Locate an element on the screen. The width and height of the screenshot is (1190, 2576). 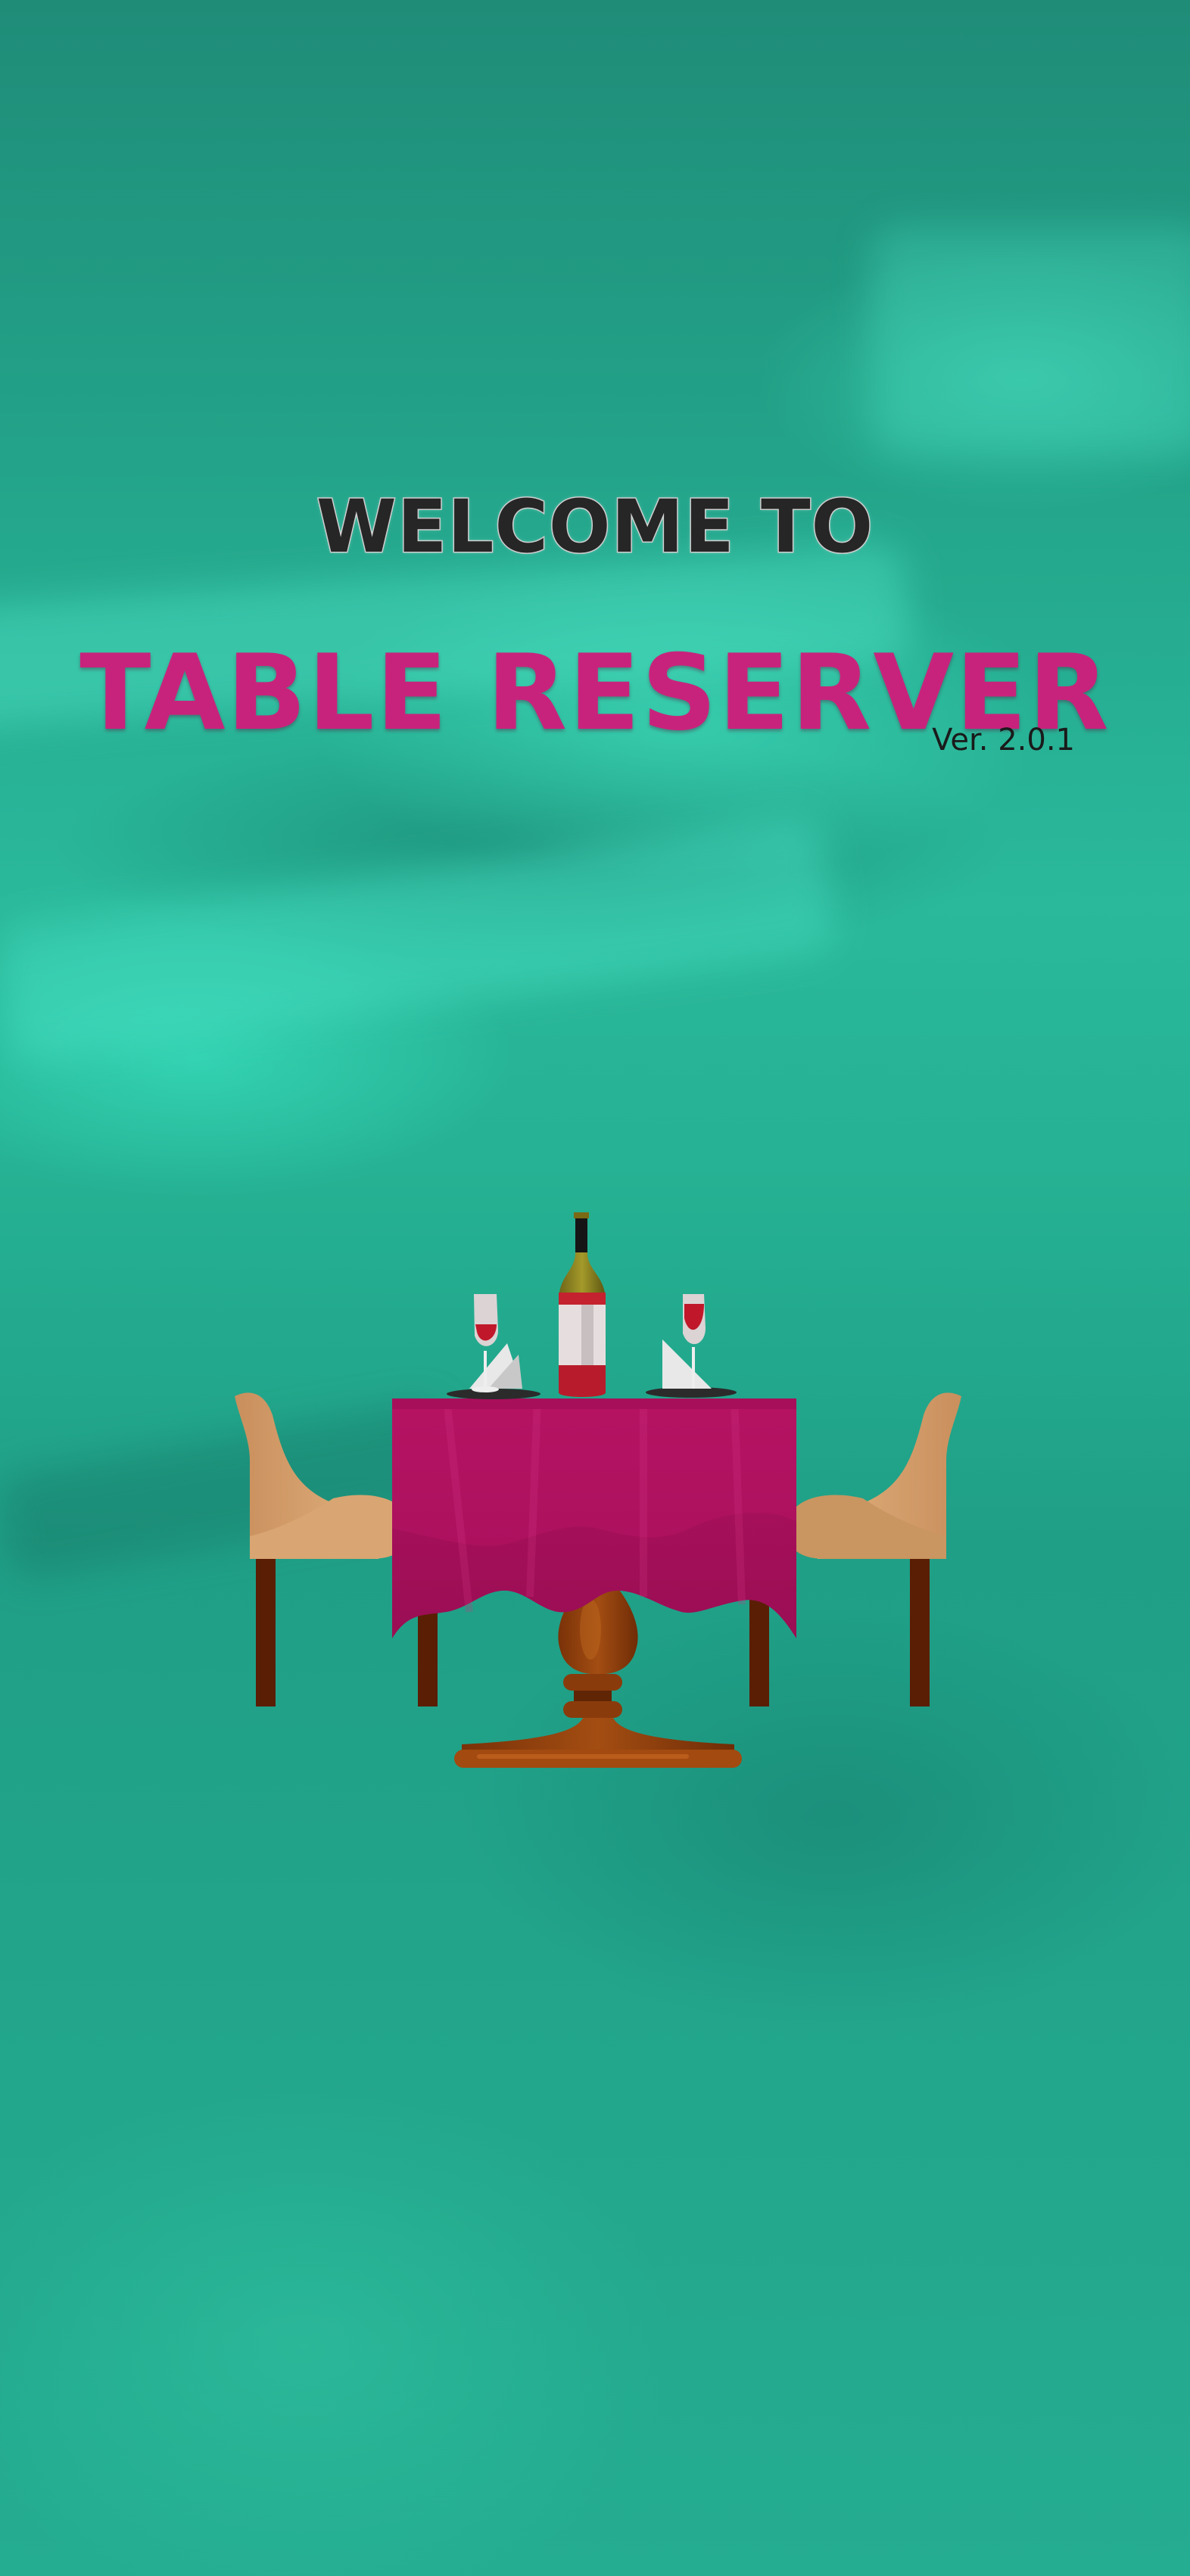
version-label: Ver. 2.0.1 is located at coordinates (1003, 740).